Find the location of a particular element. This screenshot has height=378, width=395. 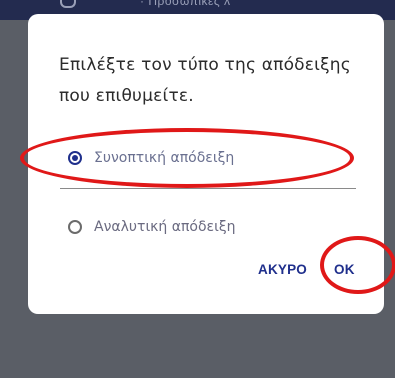

option-summary-receipt: Συνοπτική απόδειξη is located at coordinates (151, 158).